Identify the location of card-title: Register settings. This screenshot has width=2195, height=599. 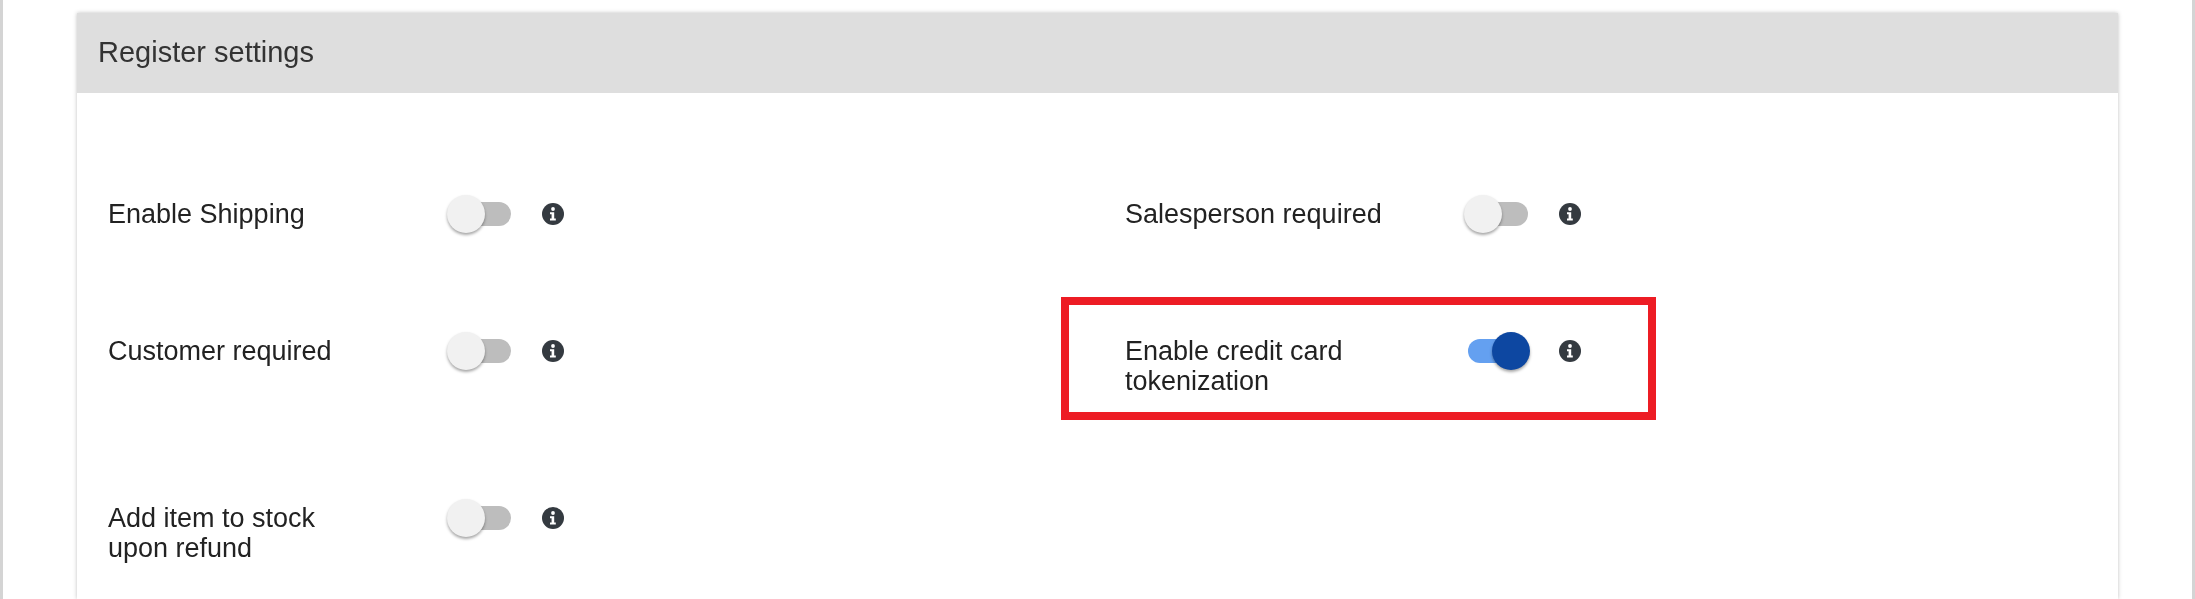
(206, 53).